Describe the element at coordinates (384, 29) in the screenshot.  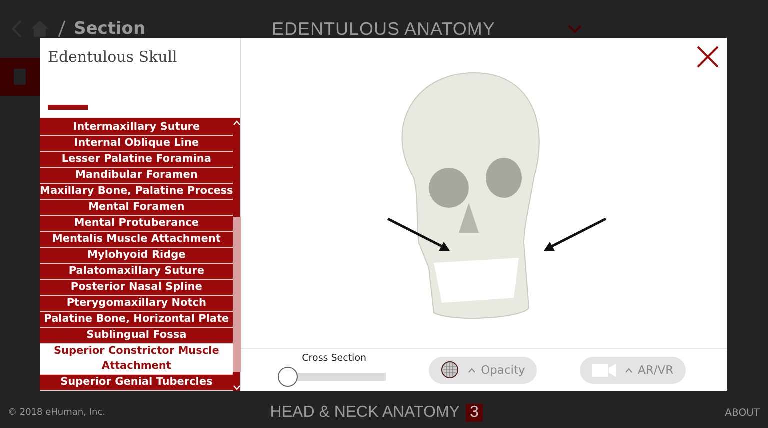
I see `page-title: EDENTULOUS ANATOMY` at that location.